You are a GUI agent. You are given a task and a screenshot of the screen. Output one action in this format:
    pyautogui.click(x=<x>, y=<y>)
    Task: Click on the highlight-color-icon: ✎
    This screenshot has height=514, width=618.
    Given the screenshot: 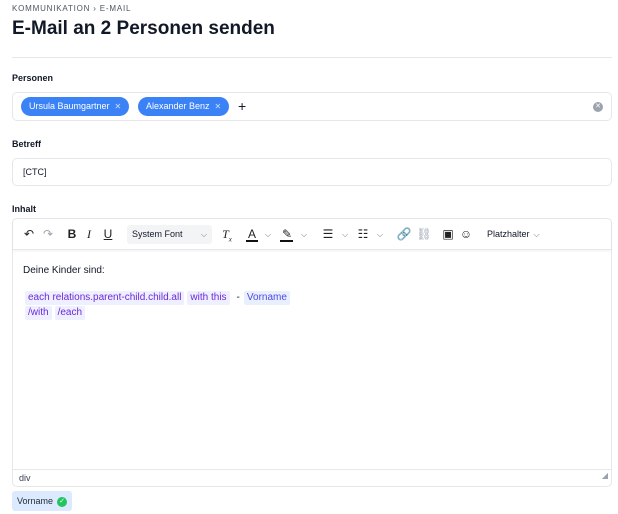 What is the action you would take?
    pyautogui.click(x=287, y=234)
    